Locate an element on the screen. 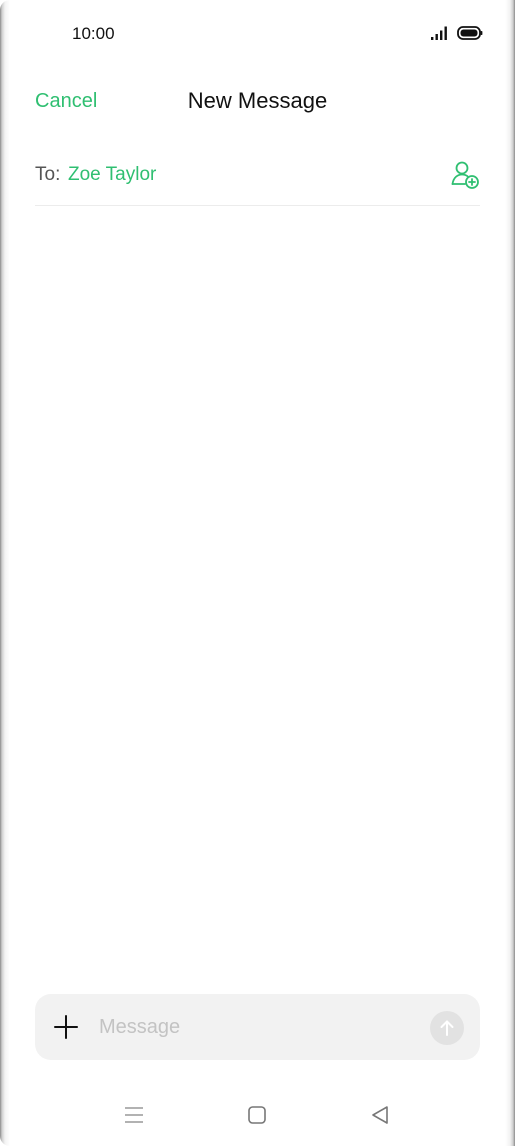 The image size is (515, 1146). home-icon is located at coordinates (257, 1115).